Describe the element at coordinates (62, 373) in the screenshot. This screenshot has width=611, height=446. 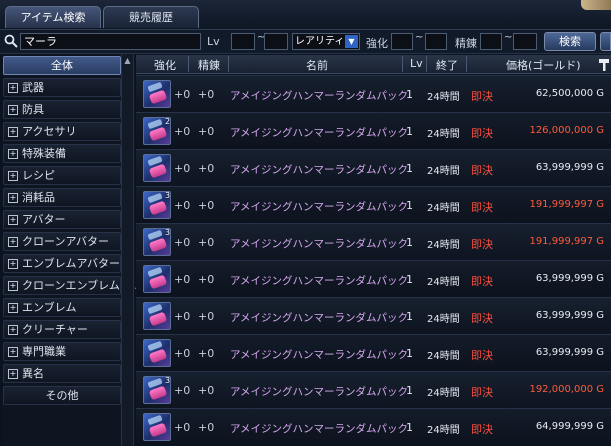
I see `sidebar-item-title: + 異名` at that location.